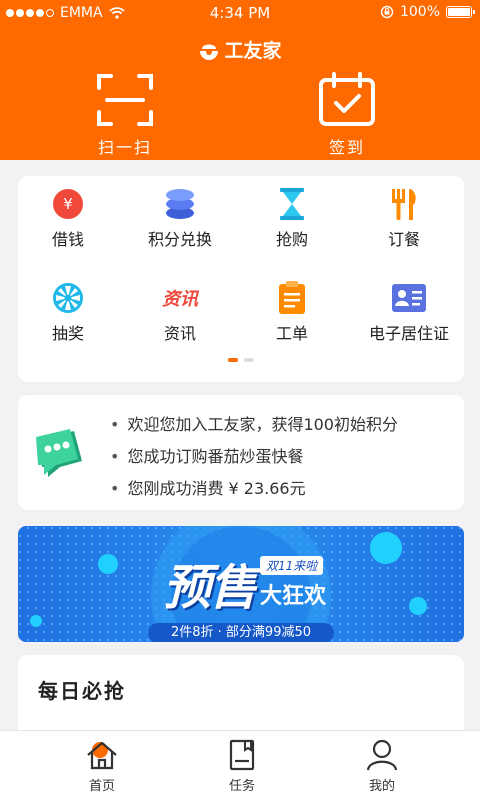 This screenshot has width=480, height=800. I want to click on menu-item-borrow: ¥ 借钱, so click(68, 218).